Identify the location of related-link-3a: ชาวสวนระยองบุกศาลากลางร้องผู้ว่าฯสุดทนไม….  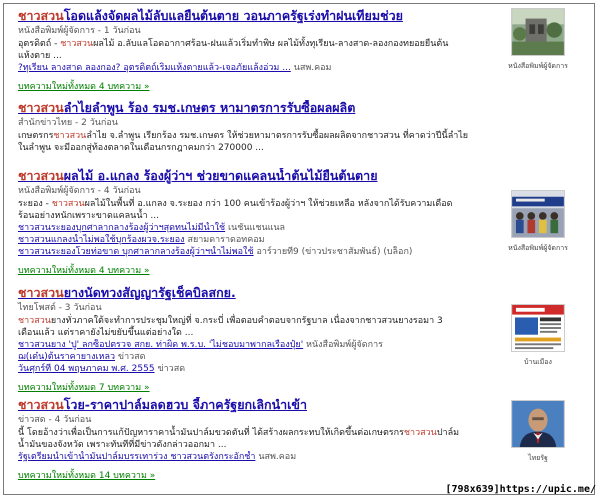
(241, 228).